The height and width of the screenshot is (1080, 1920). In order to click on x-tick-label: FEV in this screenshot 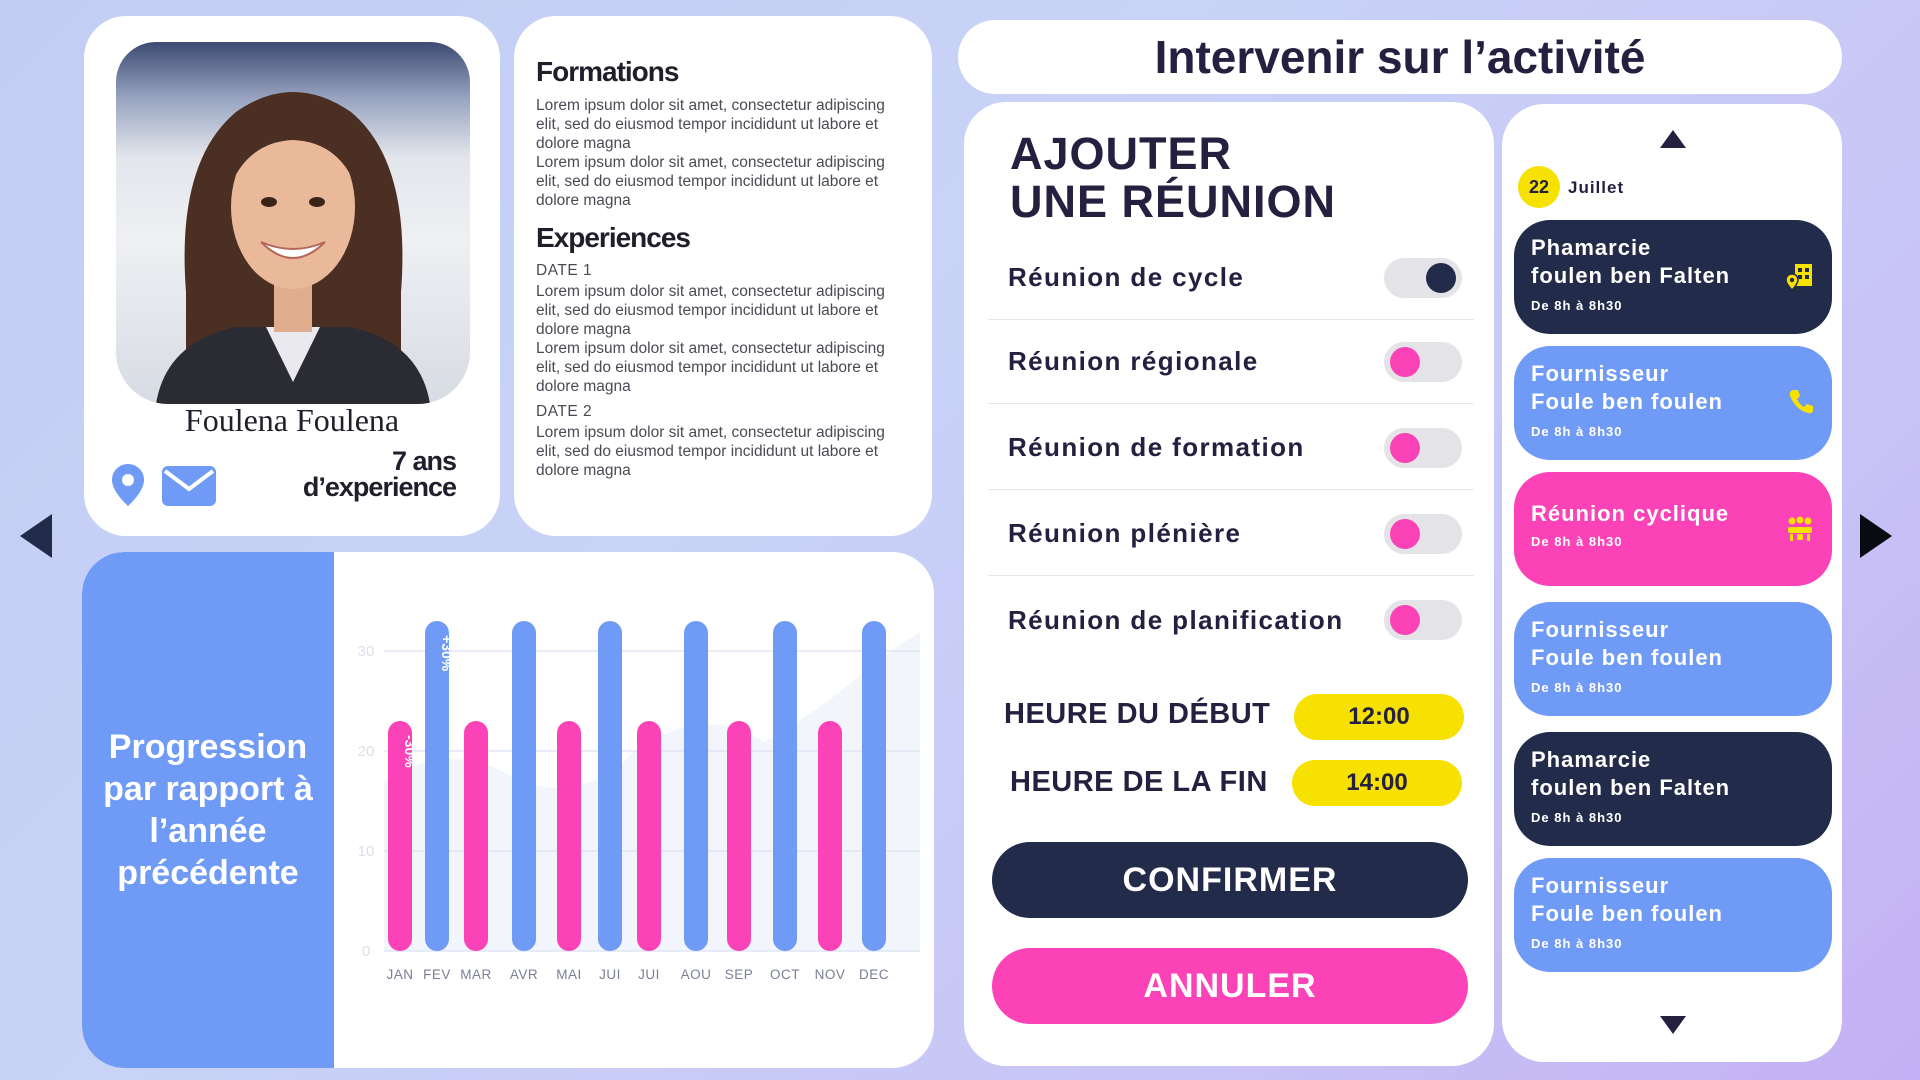, I will do `click(437, 974)`.